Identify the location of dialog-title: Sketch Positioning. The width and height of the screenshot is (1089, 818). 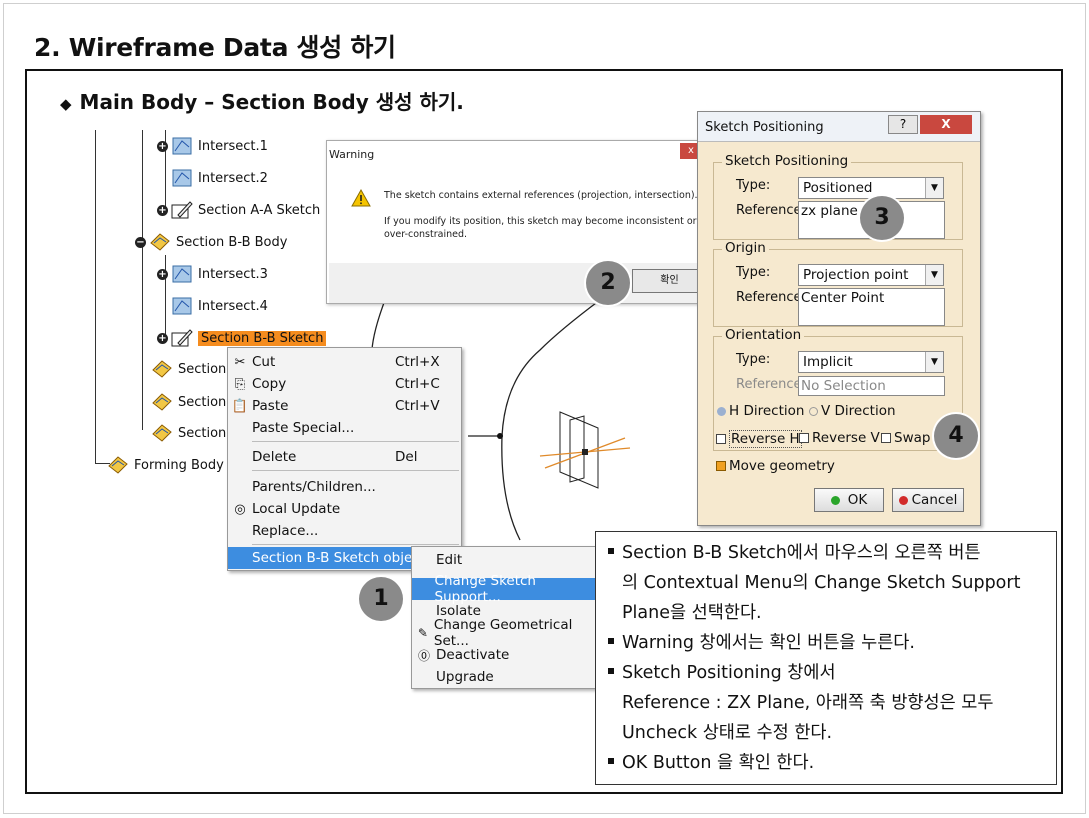
(764, 127).